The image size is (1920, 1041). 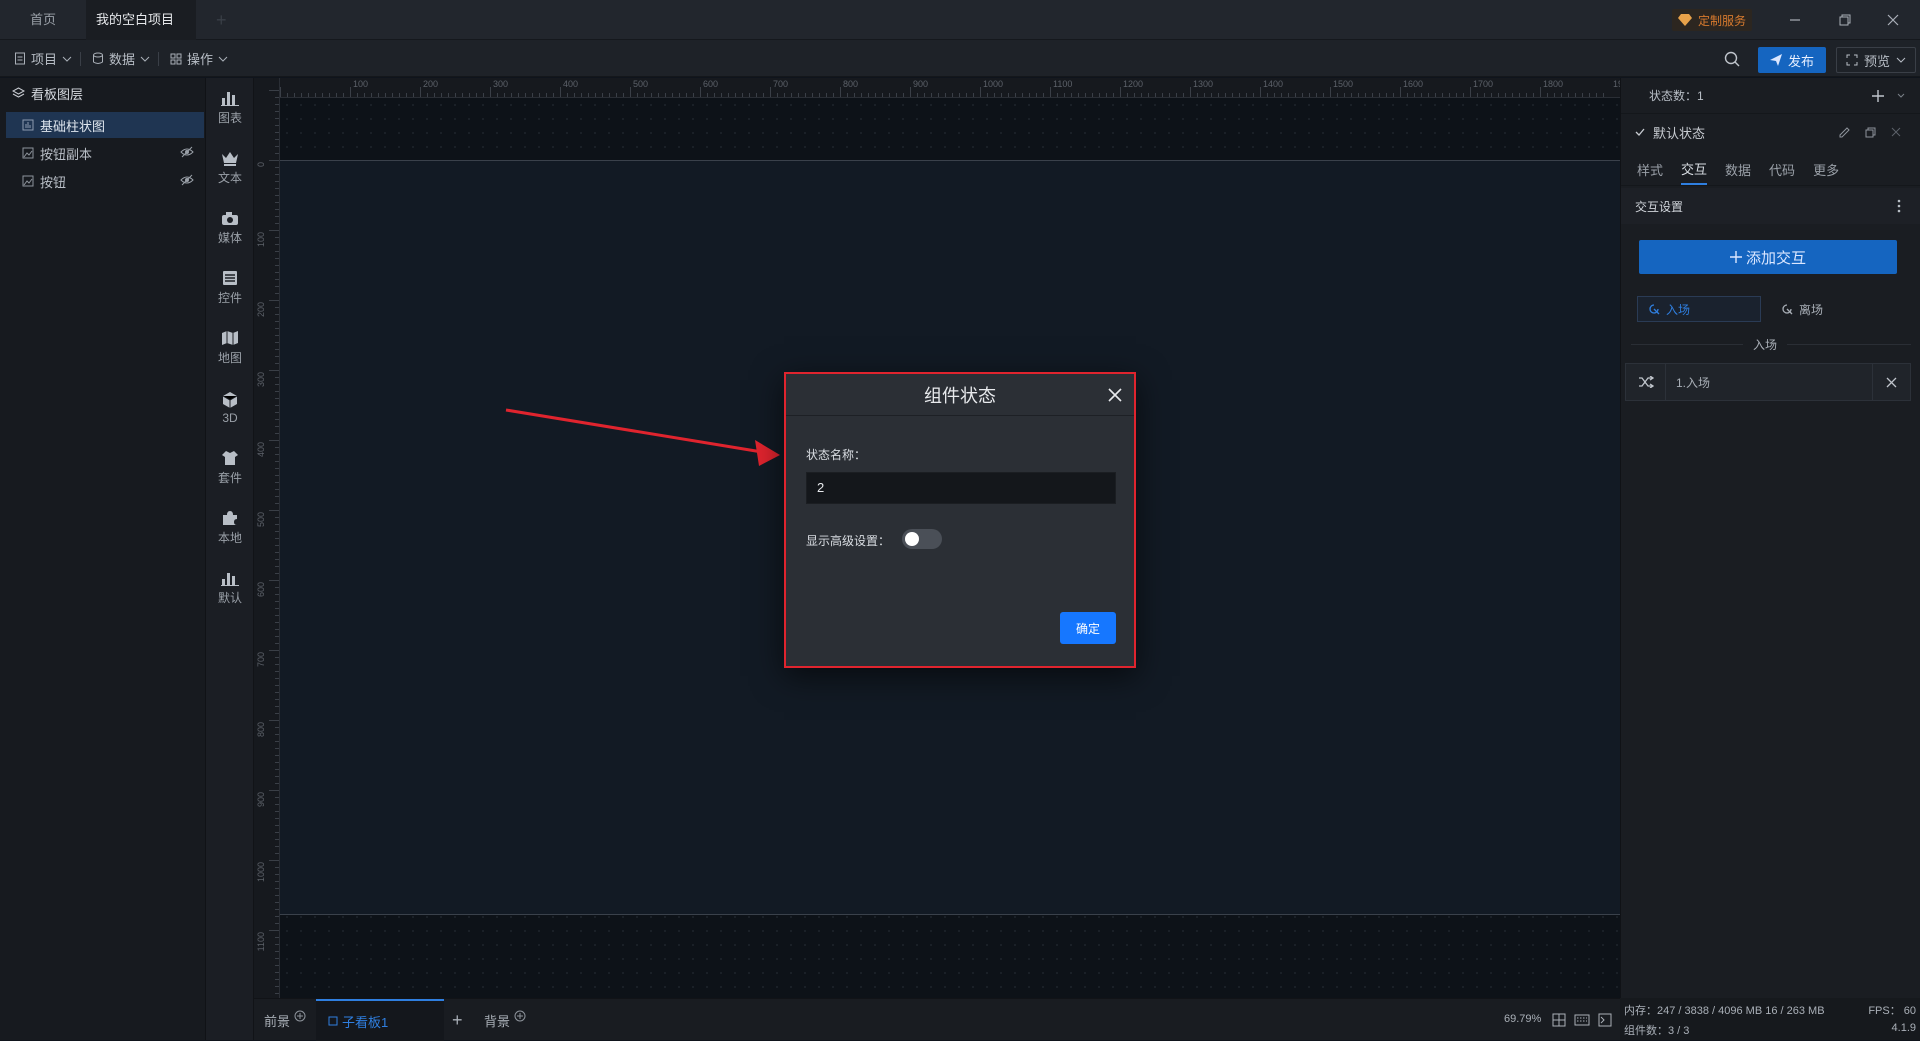 I want to click on component-default: 默认, so click(x=230, y=588).